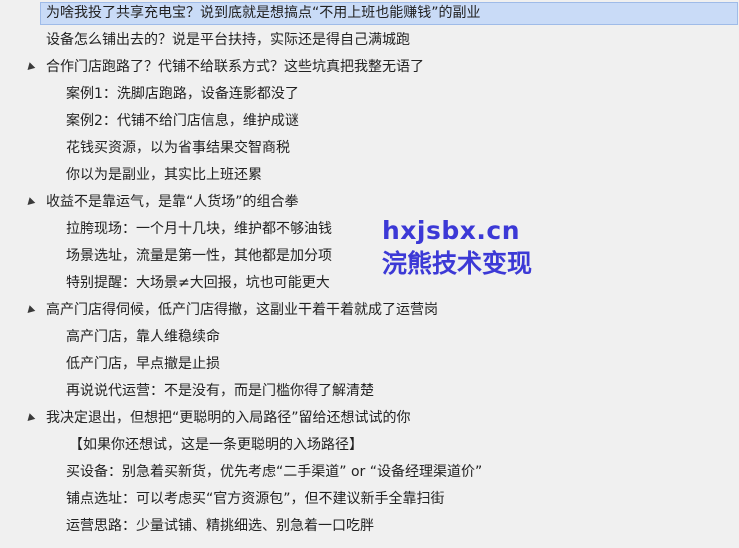  I want to click on outline-subitem: 你以为是副业，其实比上班还累, so click(369, 175).